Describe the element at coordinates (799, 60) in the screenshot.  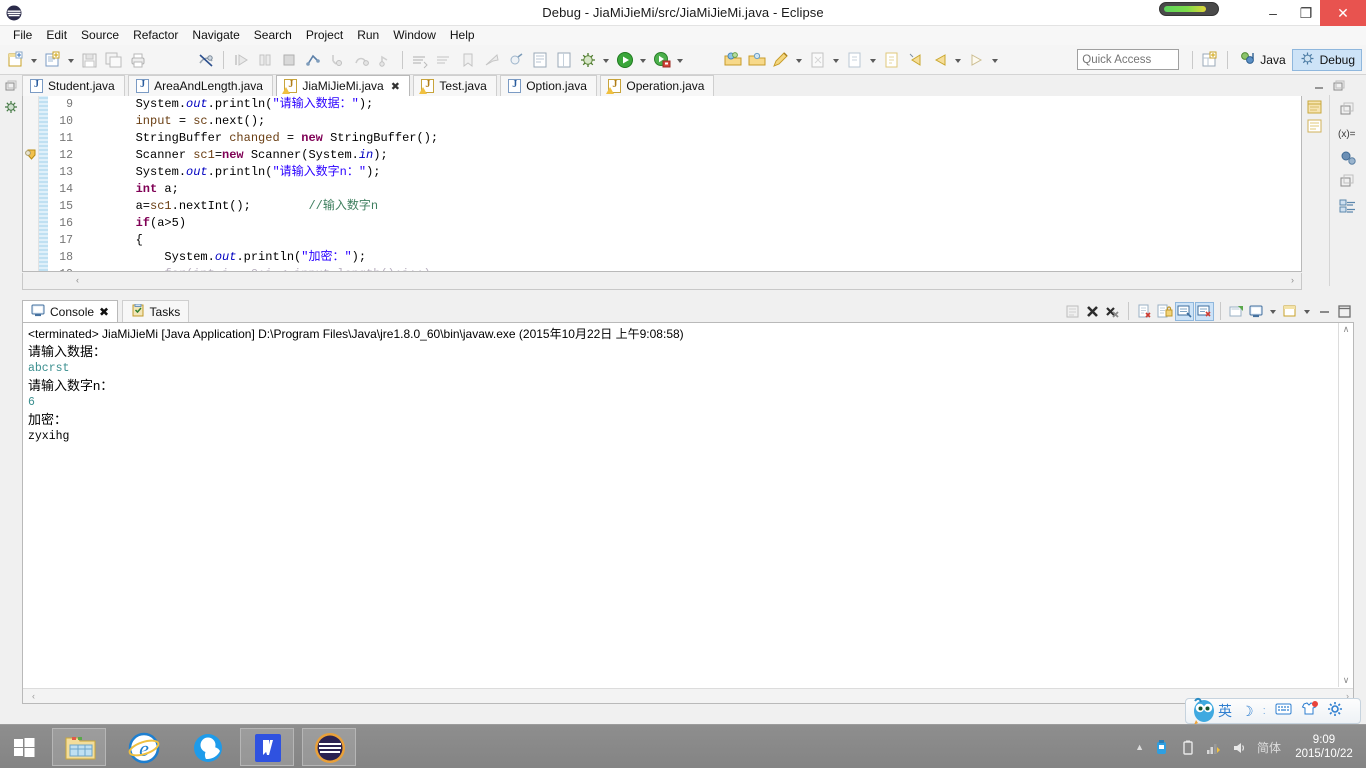
I see `new-class-dropdown-icon` at that location.